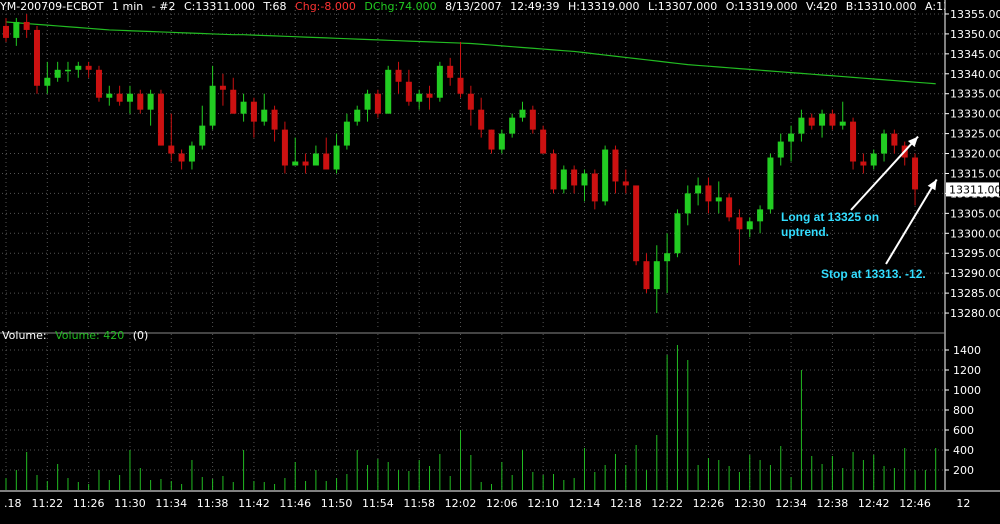  What do you see at coordinates (535, 6) in the screenshot?
I see `time-value: 12:49:39` at bounding box center [535, 6].